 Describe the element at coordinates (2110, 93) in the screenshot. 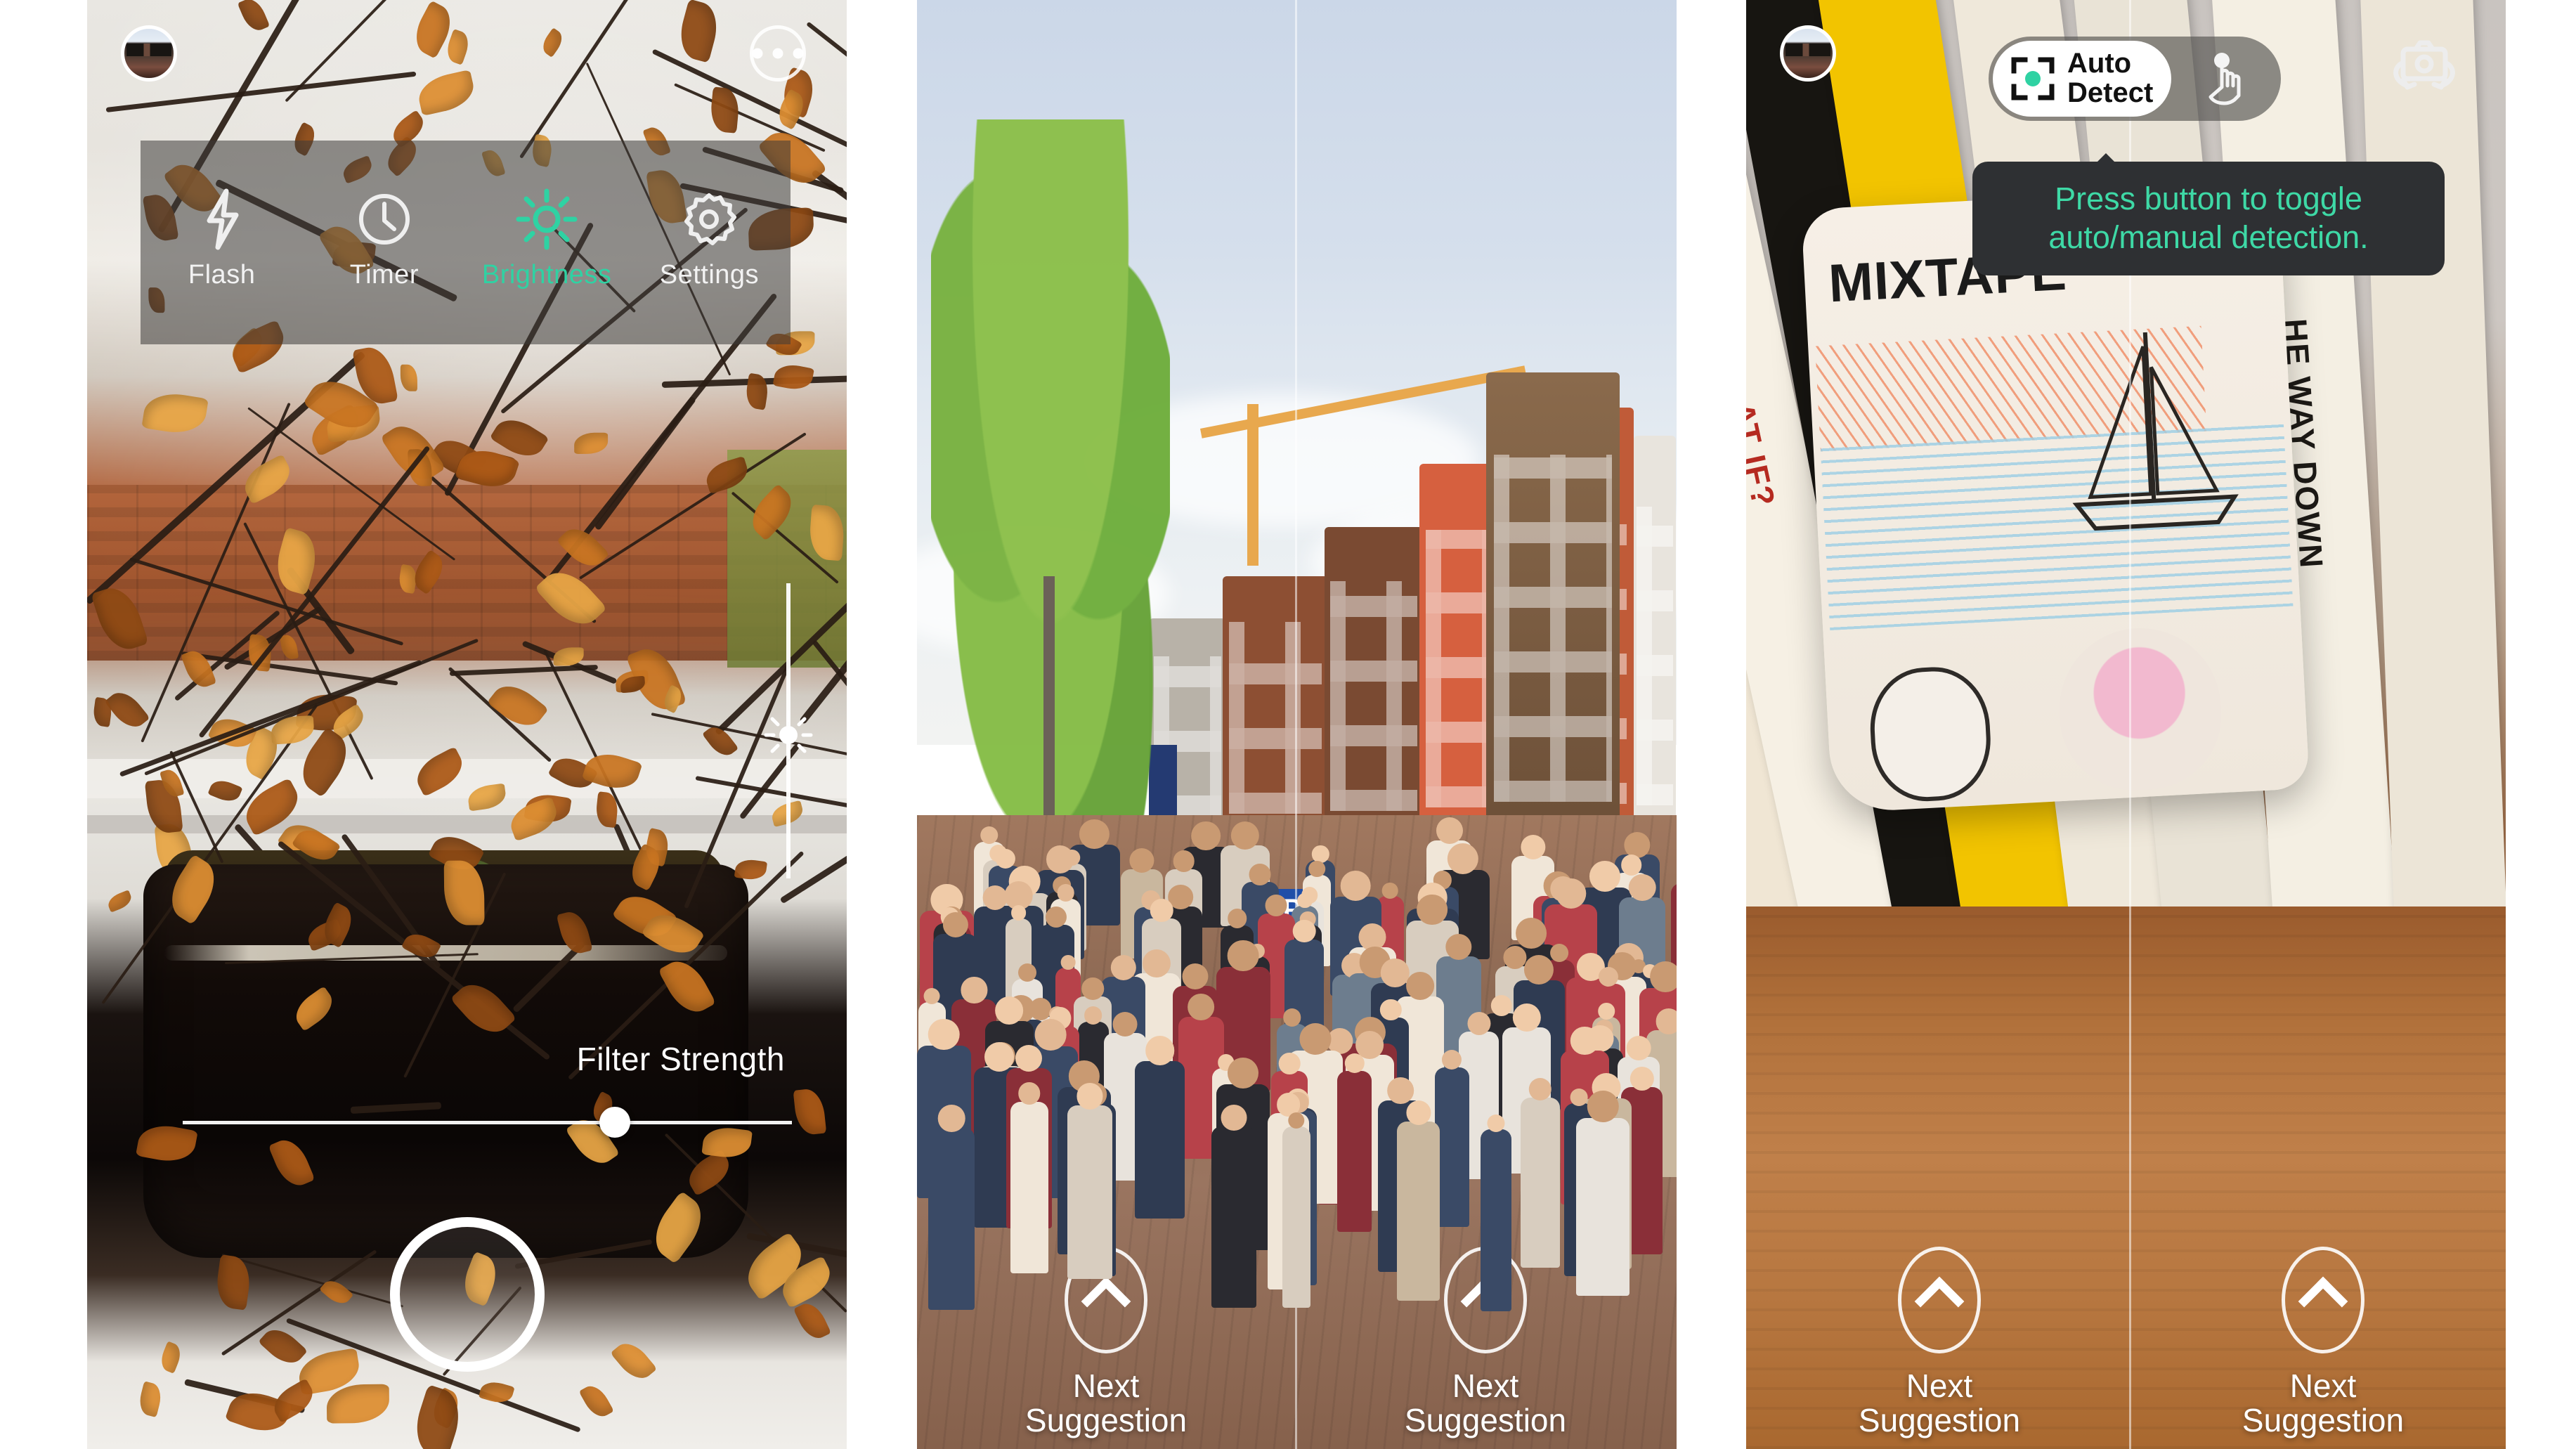

I see `auto-detect-label-line2: Detect` at that location.